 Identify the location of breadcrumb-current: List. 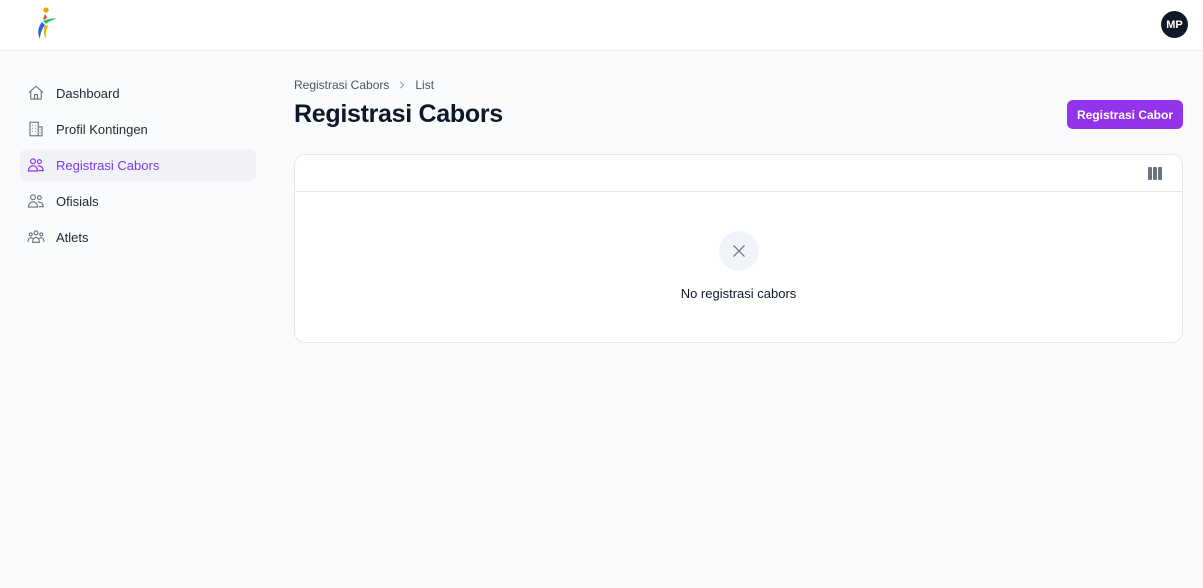
(425, 85).